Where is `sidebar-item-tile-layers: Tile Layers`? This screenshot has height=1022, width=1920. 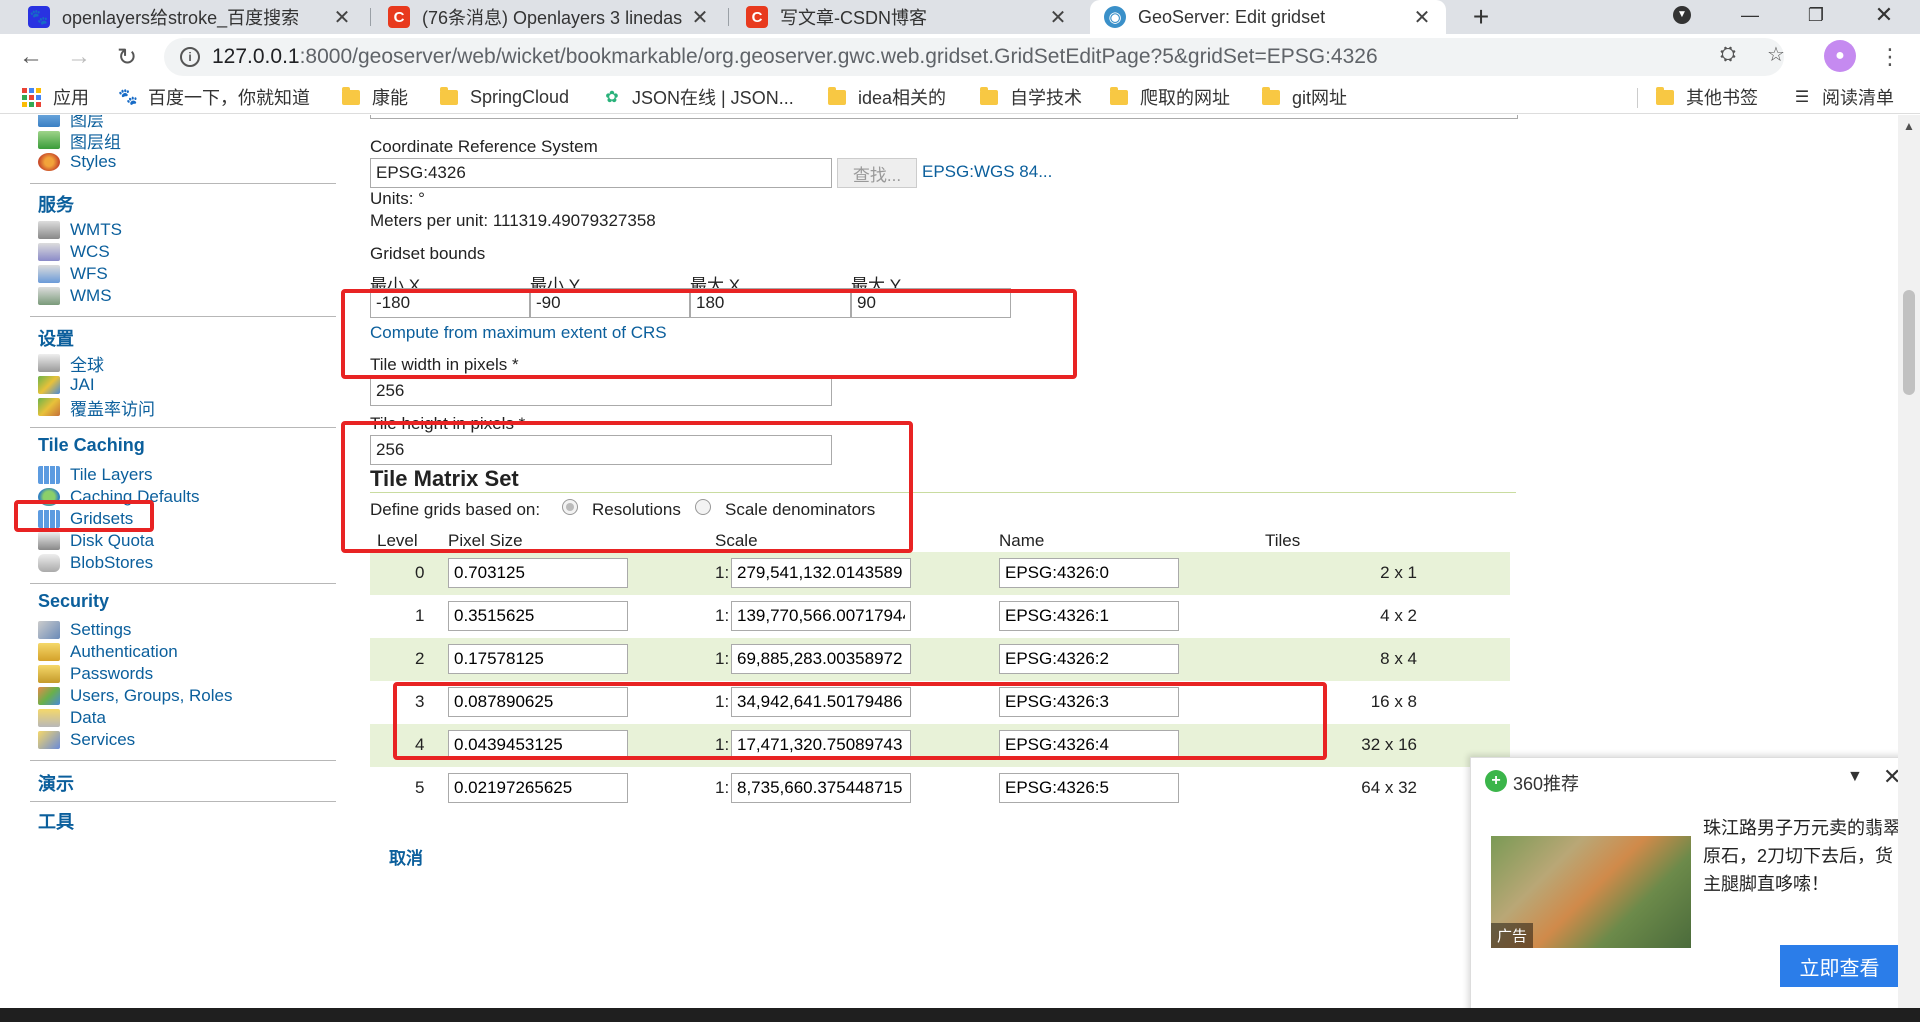 sidebar-item-tile-layers: Tile Layers is located at coordinates (95, 475).